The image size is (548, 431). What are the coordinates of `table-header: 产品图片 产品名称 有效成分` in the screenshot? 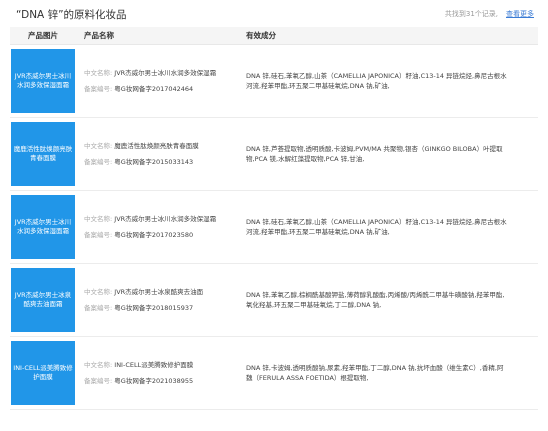 It's located at (274, 36).